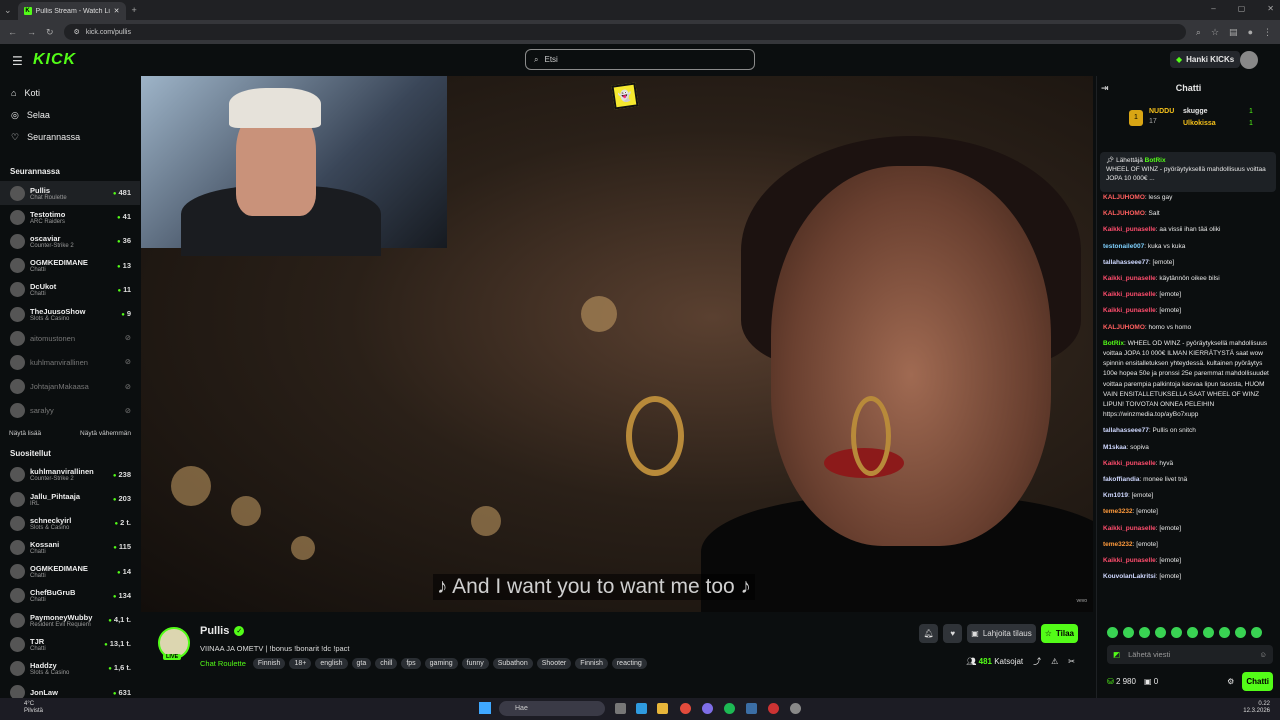 The width and height of the screenshot is (1280, 720). What do you see at coordinates (1205, 59) in the screenshot?
I see `get-kicks-button: ◆ Hanki KICKs` at bounding box center [1205, 59].